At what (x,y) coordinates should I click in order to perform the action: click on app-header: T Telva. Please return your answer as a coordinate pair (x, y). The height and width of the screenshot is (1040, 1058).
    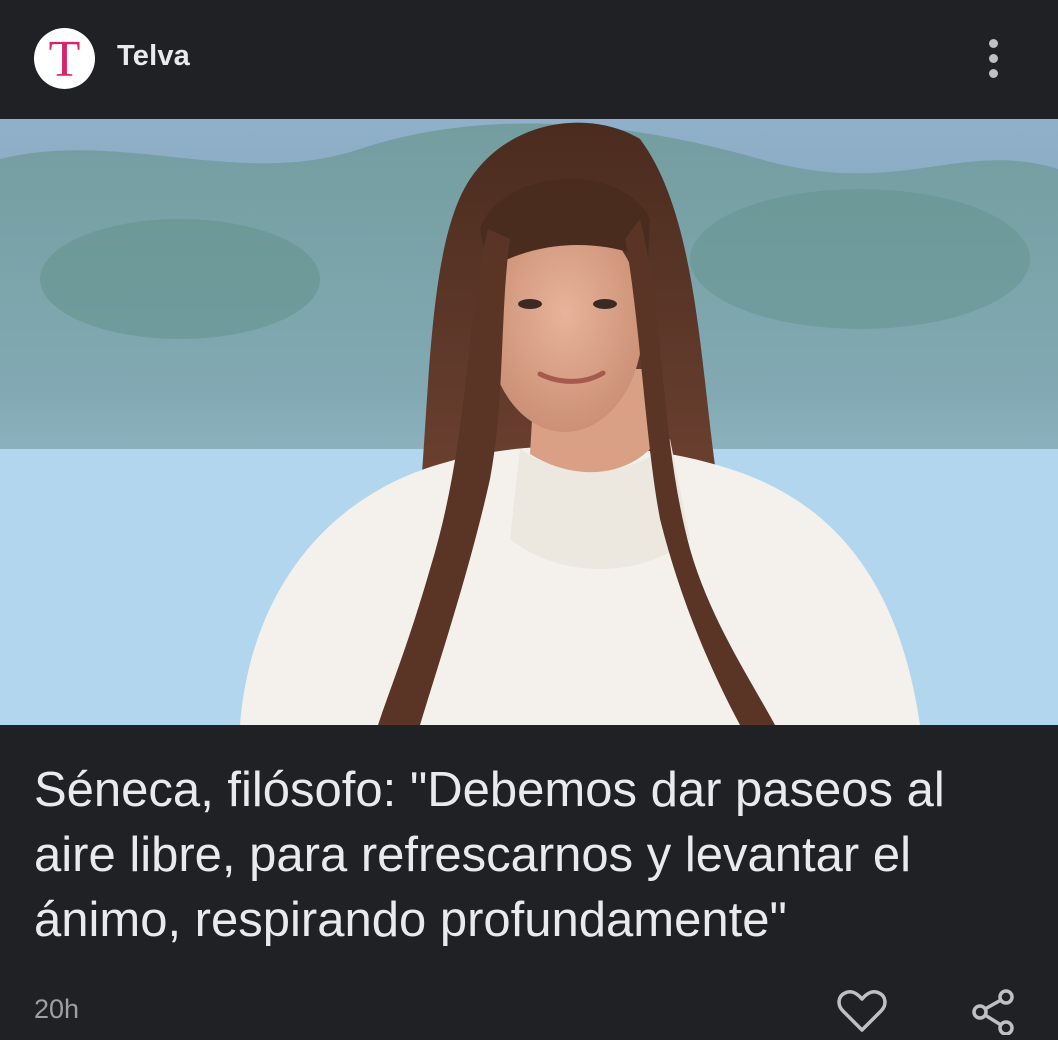
    Looking at the image, I should click on (529, 59).